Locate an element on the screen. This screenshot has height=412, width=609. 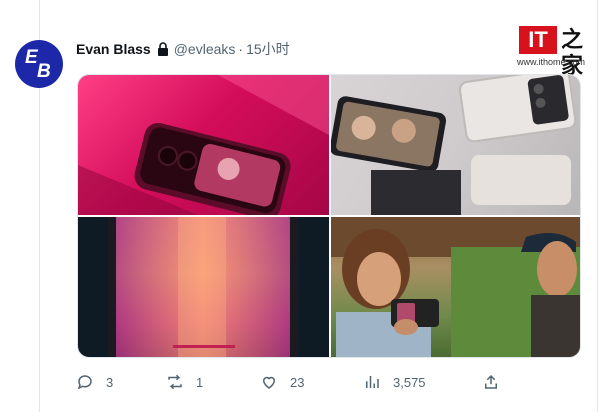
ithome-logo: IT is located at coordinates (538, 40).